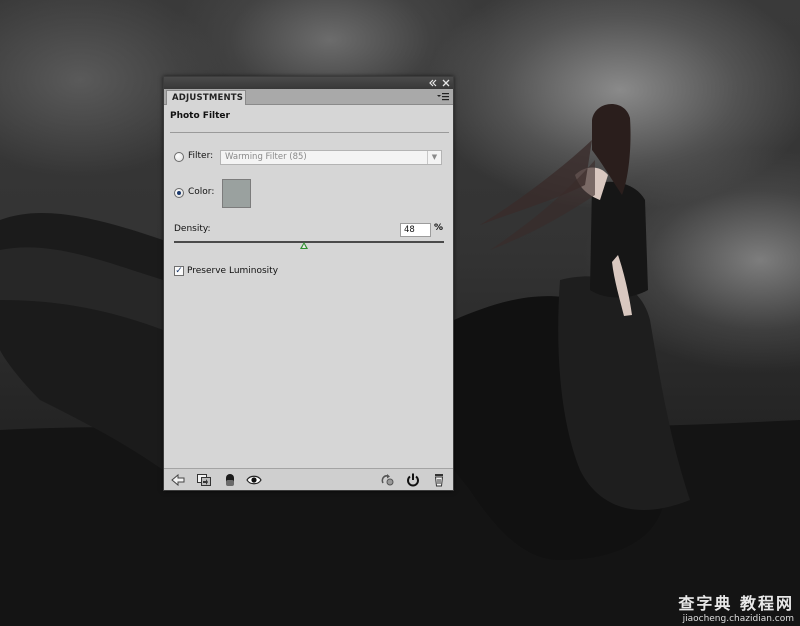  What do you see at coordinates (178, 480) in the screenshot?
I see `back-arrow-icon` at bounding box center [178, 480].